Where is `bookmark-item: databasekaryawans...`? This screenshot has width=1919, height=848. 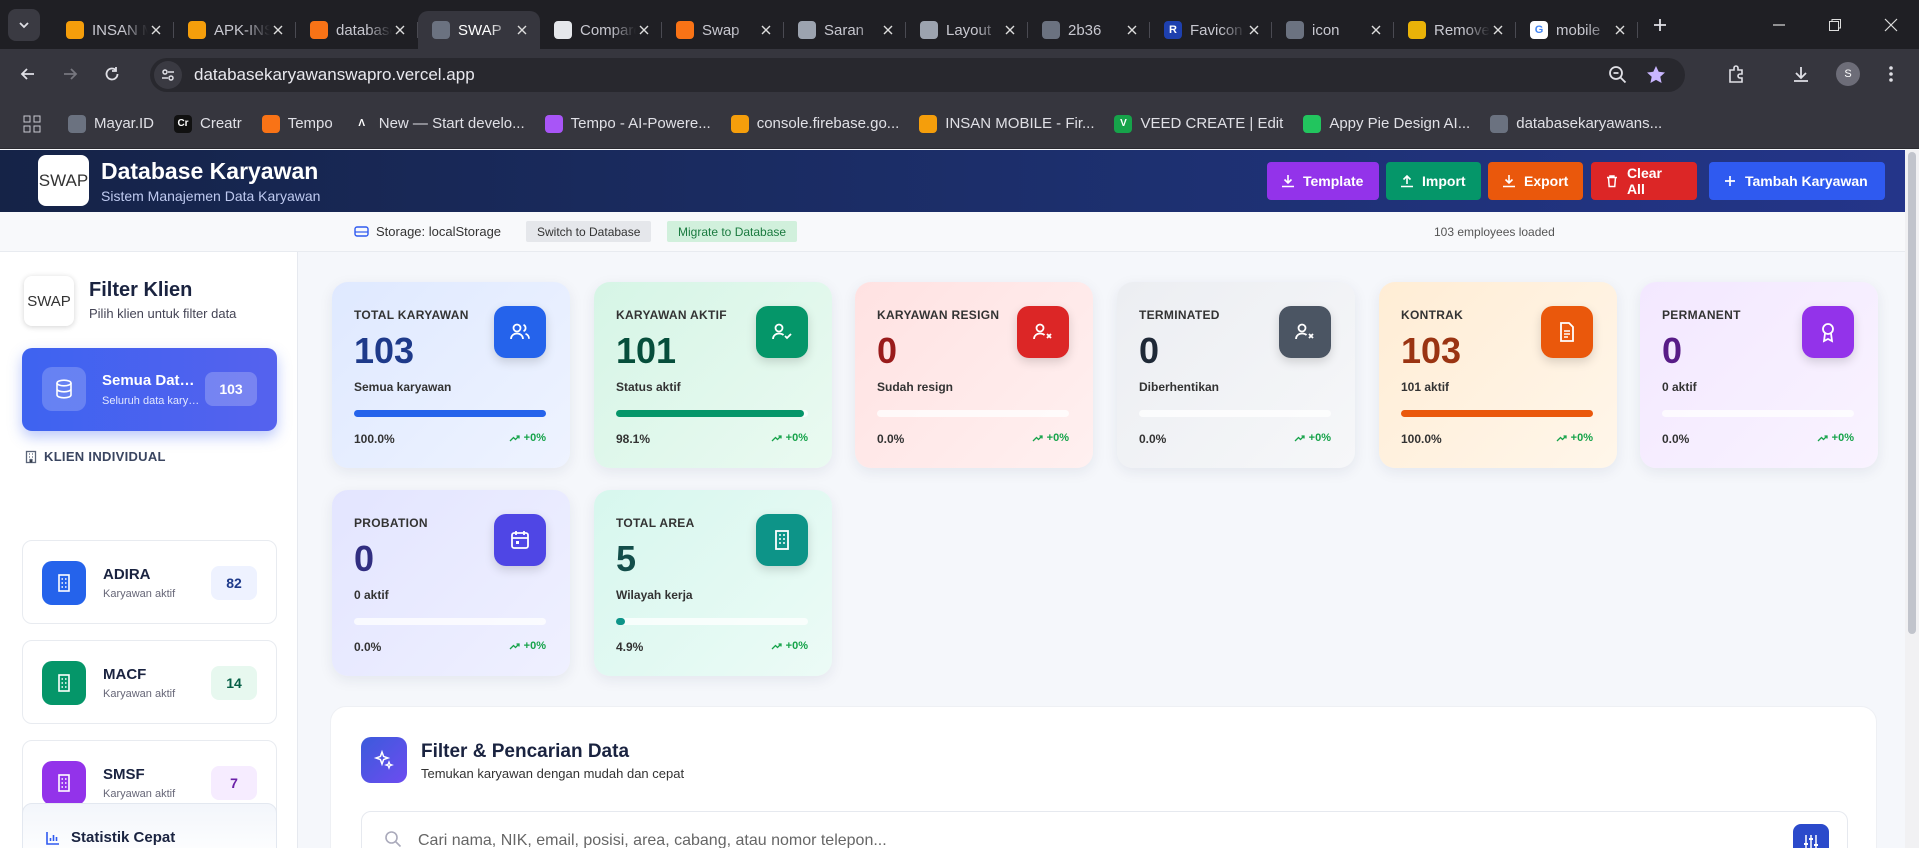 bookmark-item: databasekaryawans... is located at coordinates (1576, 123).